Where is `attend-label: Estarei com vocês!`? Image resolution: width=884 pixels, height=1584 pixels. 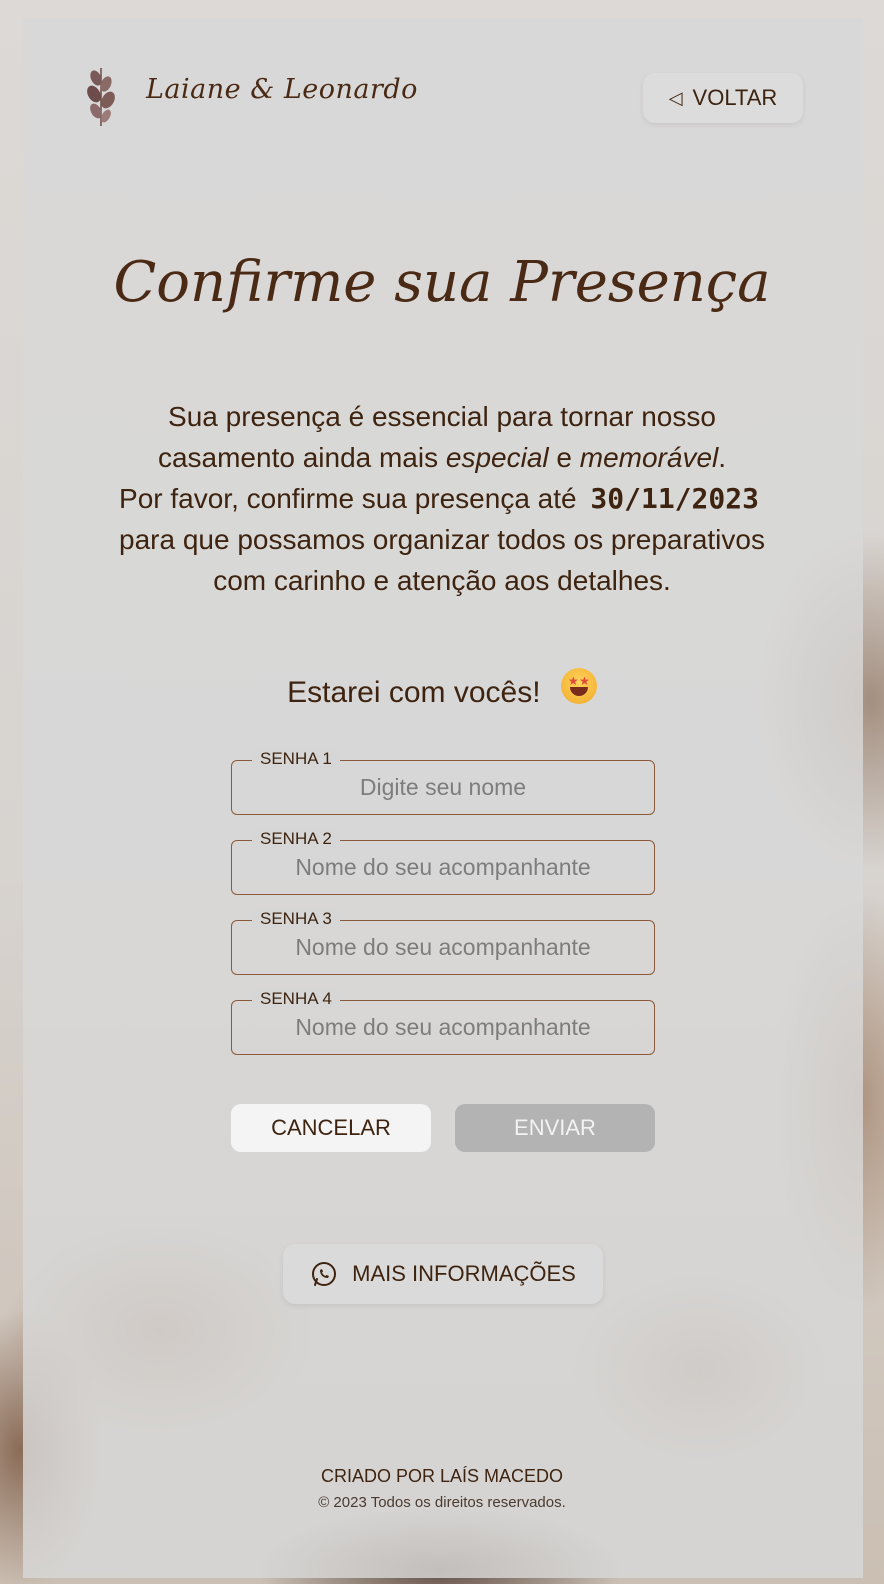
attend-label: Estarei com vocês! is located at coordinates (414, 692).